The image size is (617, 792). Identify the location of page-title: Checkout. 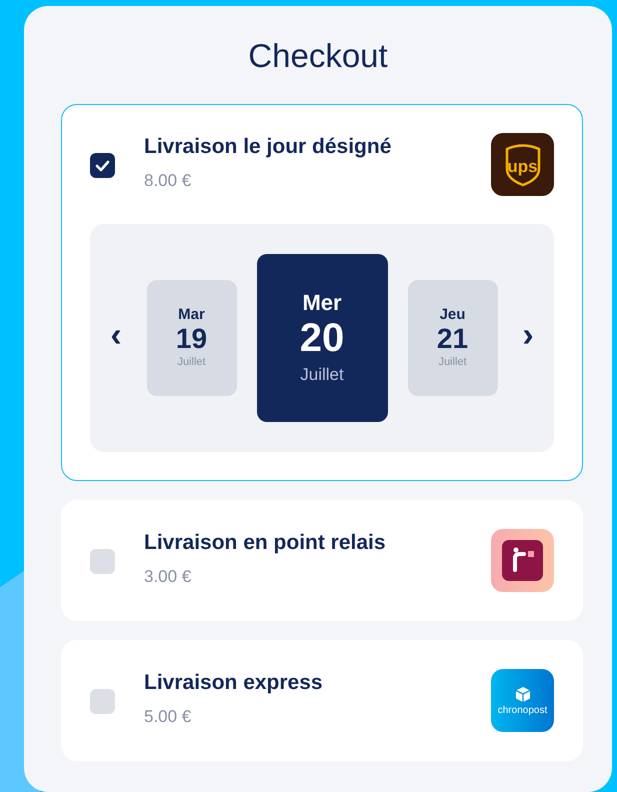
(318, 56).